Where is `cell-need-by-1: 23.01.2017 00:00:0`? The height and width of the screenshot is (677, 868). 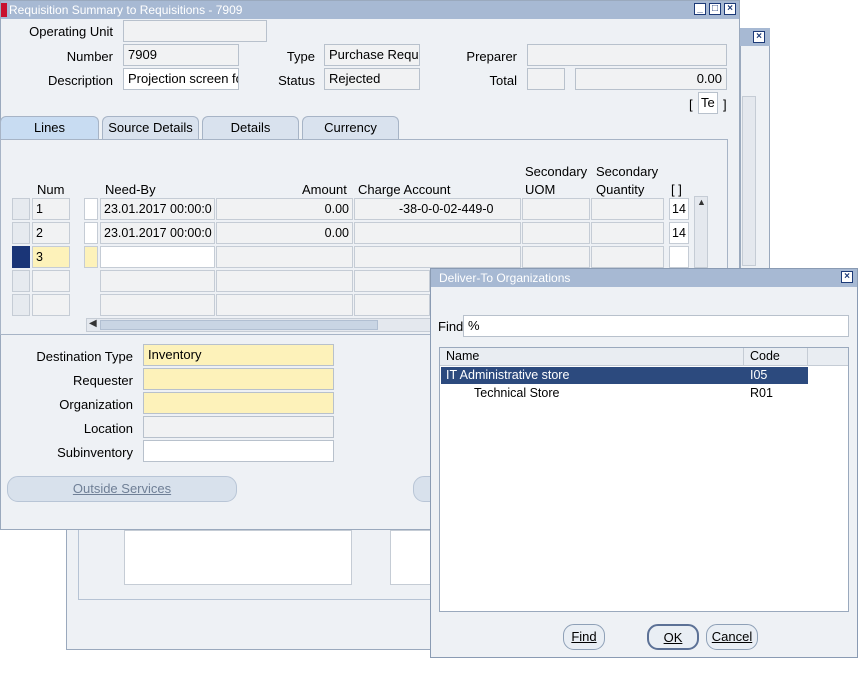 cell-need-by-1: 23.01.2017 00:00:0 is located at coordinates (157, 209).